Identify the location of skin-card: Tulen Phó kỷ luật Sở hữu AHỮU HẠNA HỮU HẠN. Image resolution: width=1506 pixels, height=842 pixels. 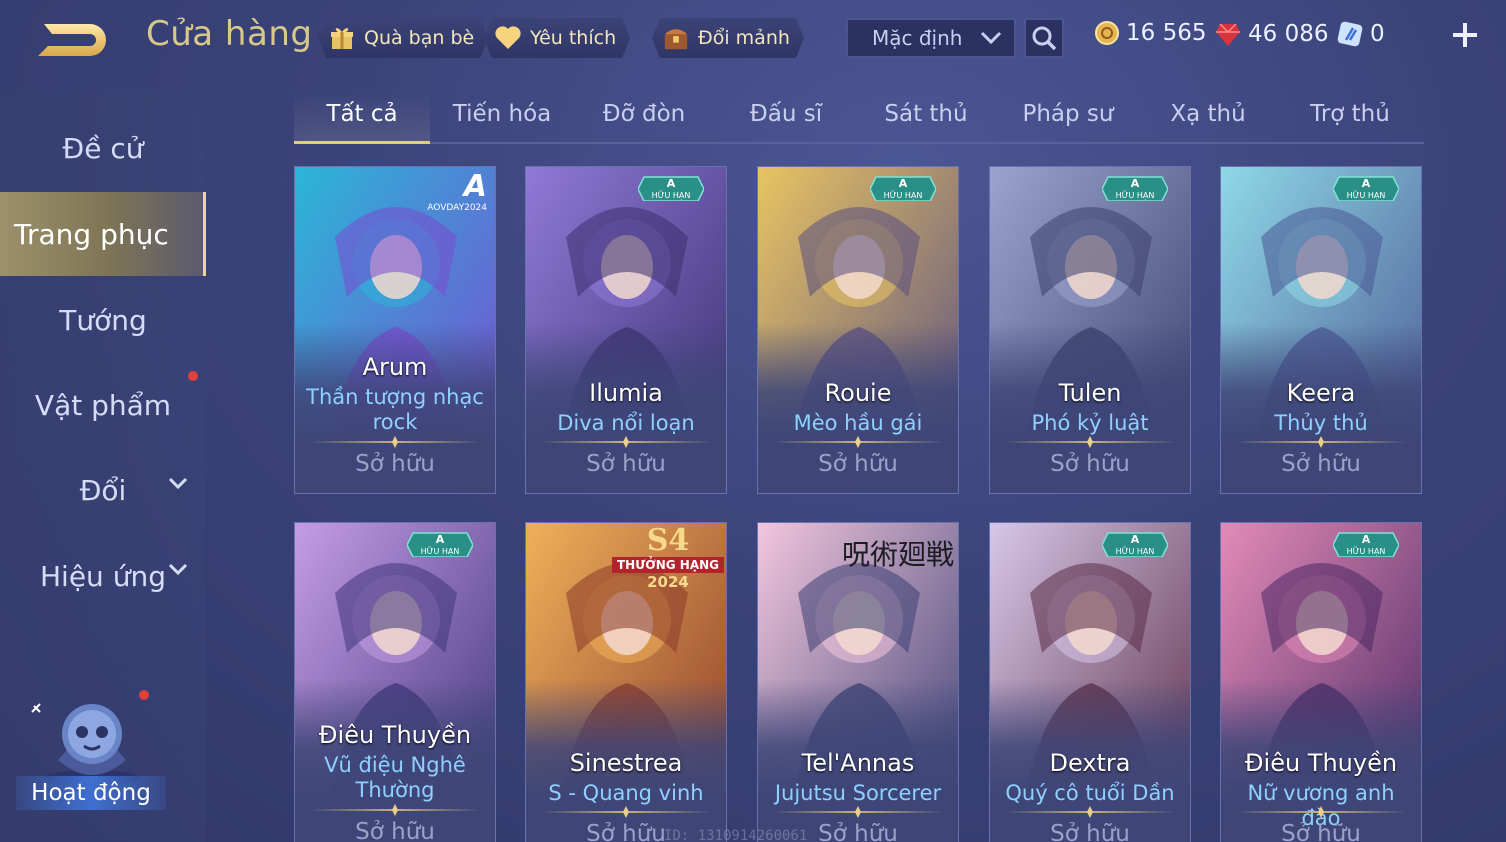
(1090, 330).